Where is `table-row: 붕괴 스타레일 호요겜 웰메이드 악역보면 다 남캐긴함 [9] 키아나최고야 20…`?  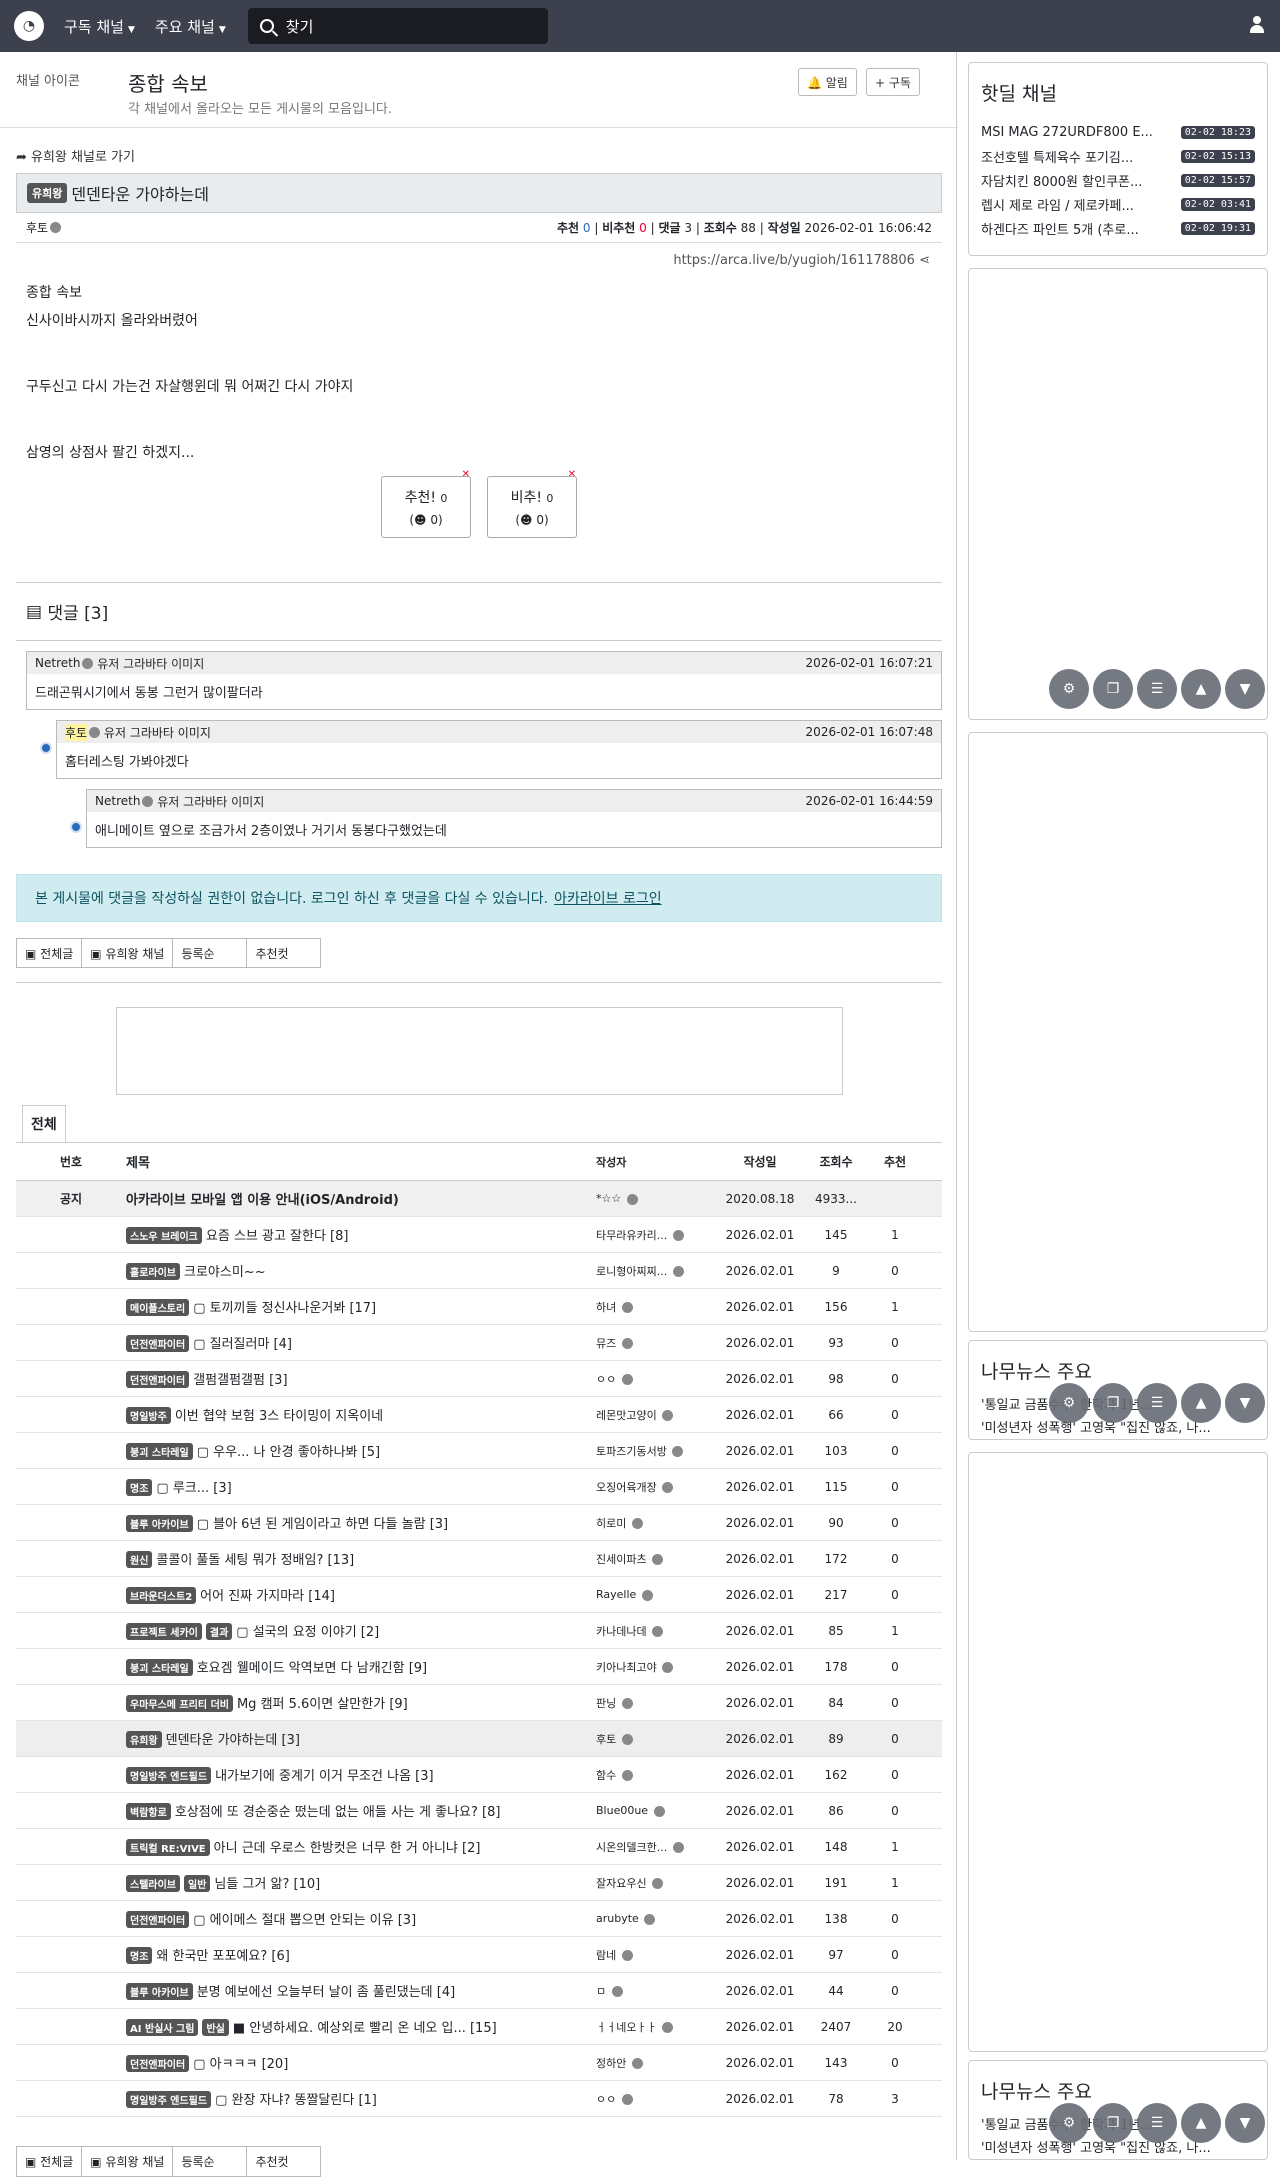
table-row: 붕괴 스타레일 호요겜 웰메이드 악역보면 다 남캐긴함 [9] 키아나최고야 20… is located at coordinates (479, 1667).